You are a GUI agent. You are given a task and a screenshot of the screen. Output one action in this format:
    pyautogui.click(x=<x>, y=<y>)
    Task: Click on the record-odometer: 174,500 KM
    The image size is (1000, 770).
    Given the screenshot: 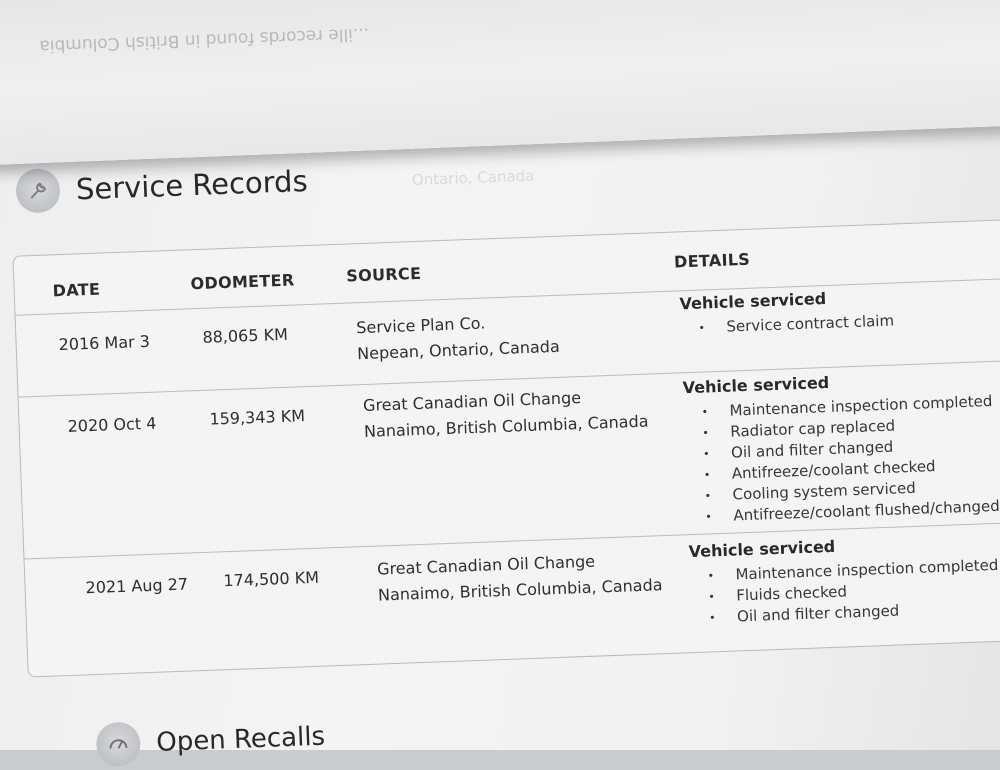 What is the action you would take?
    pyautogui.click(x=271, y=579)
    